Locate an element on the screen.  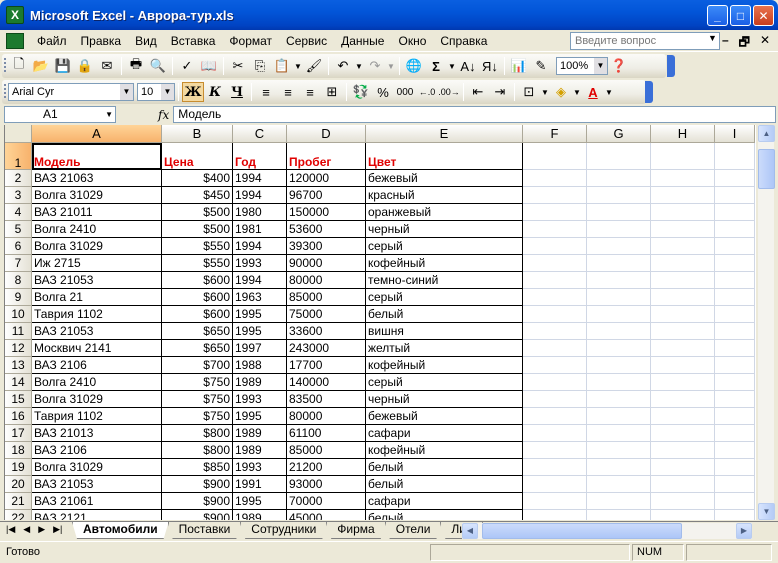
save-icon: 💾 is located at coordinates (63, 66).